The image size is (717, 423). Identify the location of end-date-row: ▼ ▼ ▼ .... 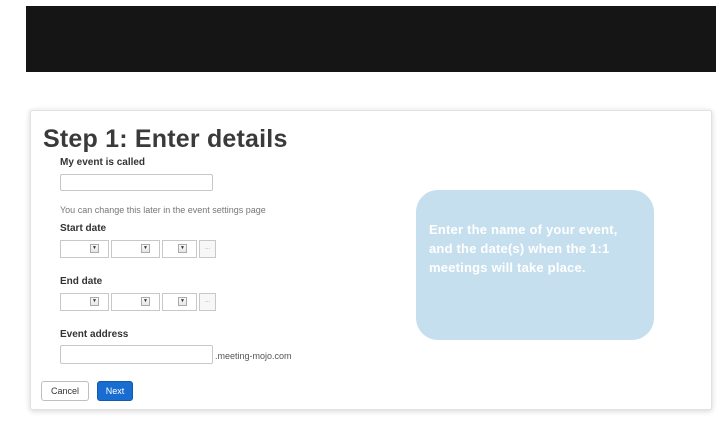
(138, 302).